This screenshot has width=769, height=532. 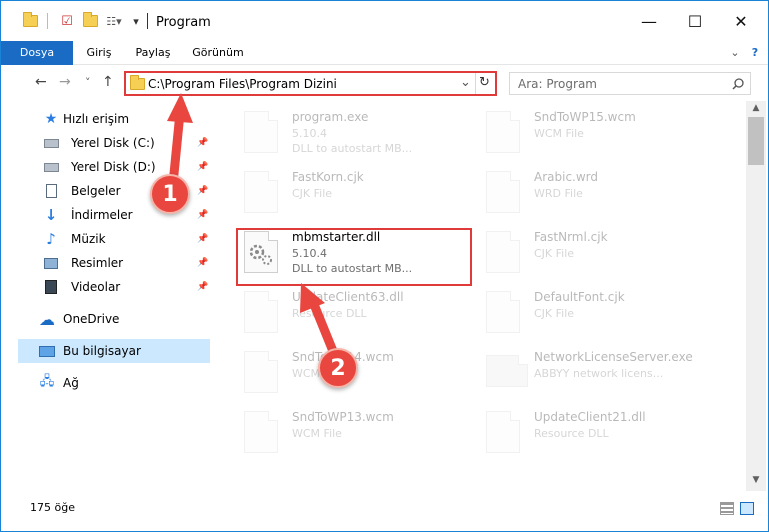 What do you see at coordinates (254, 228) in the screenshot?
I see `annotation-arrows` at bounding box center [254, 228].